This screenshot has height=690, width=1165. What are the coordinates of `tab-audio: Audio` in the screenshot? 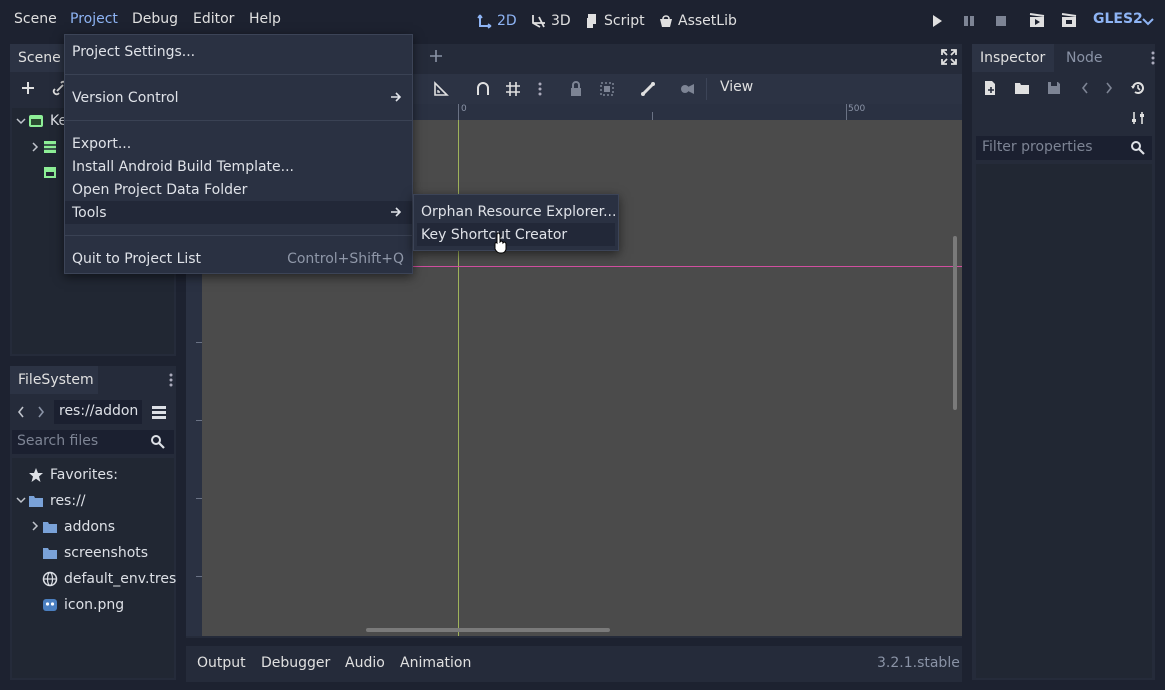 It's located at (365, 663).